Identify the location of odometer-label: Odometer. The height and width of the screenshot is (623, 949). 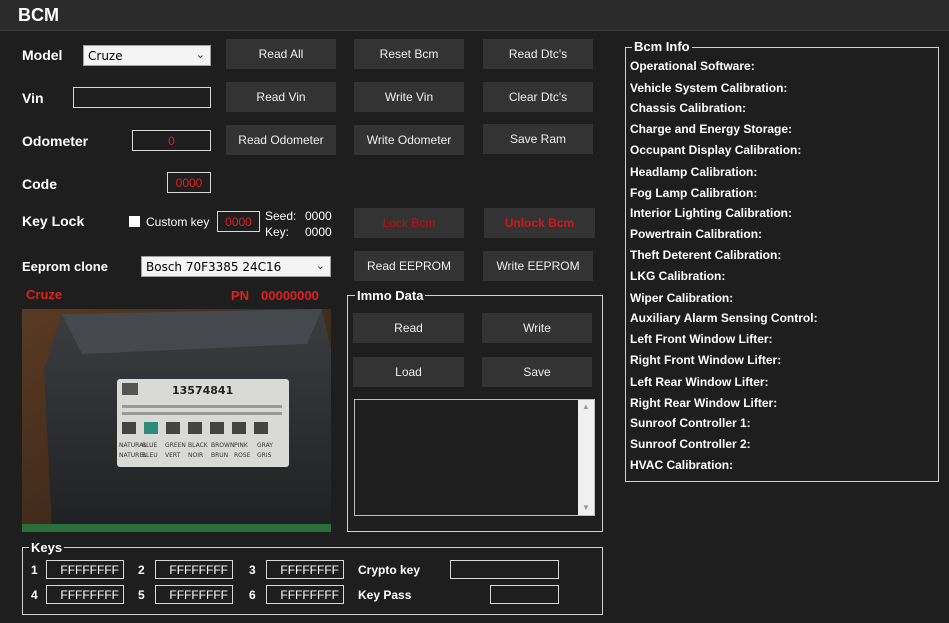
(55, 141).